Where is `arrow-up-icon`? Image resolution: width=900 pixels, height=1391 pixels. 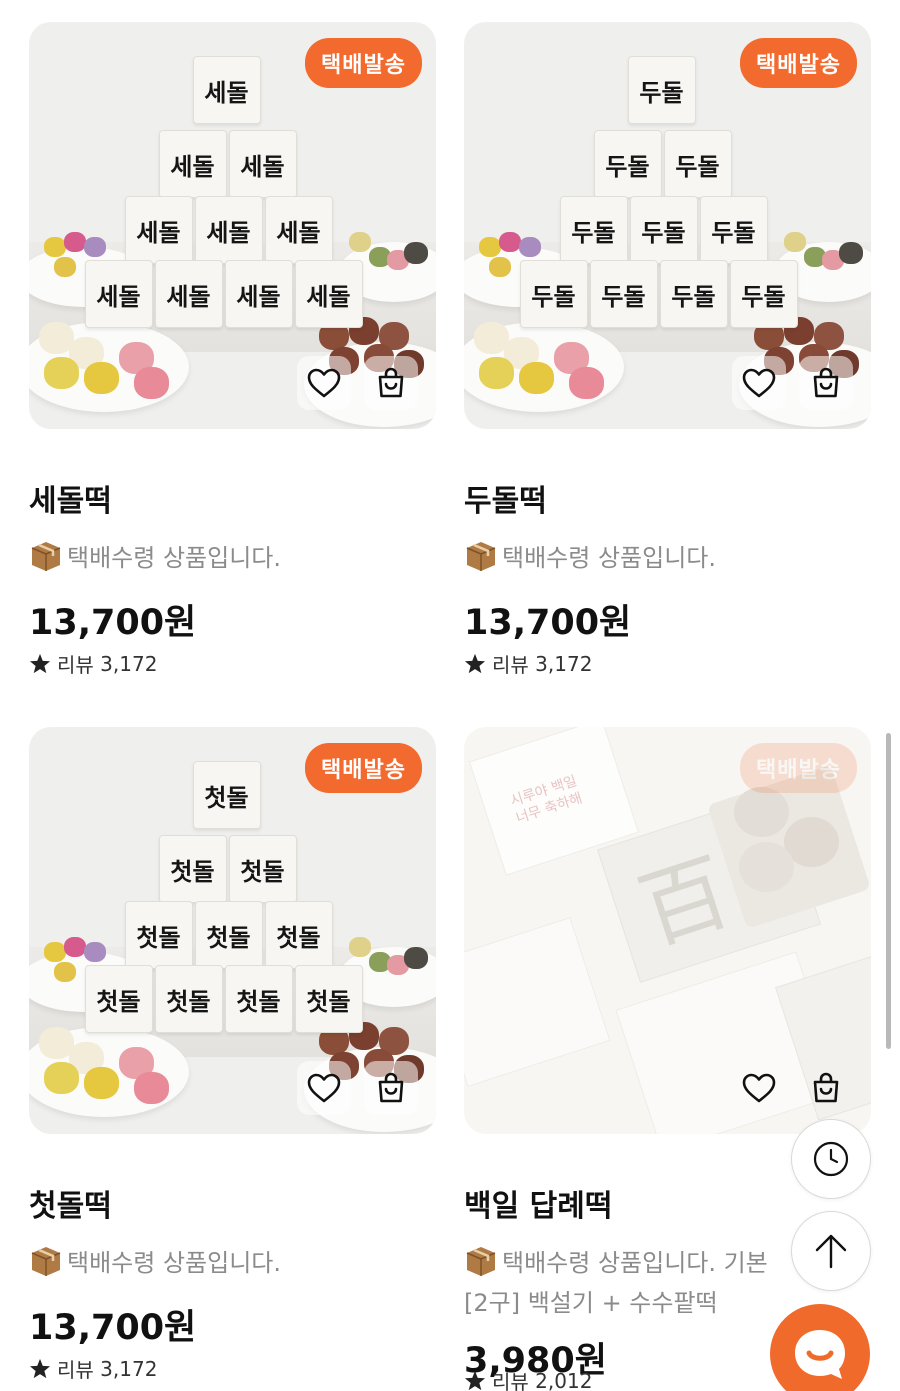 arrow-up-icon is located at coordinates (831, 1251).